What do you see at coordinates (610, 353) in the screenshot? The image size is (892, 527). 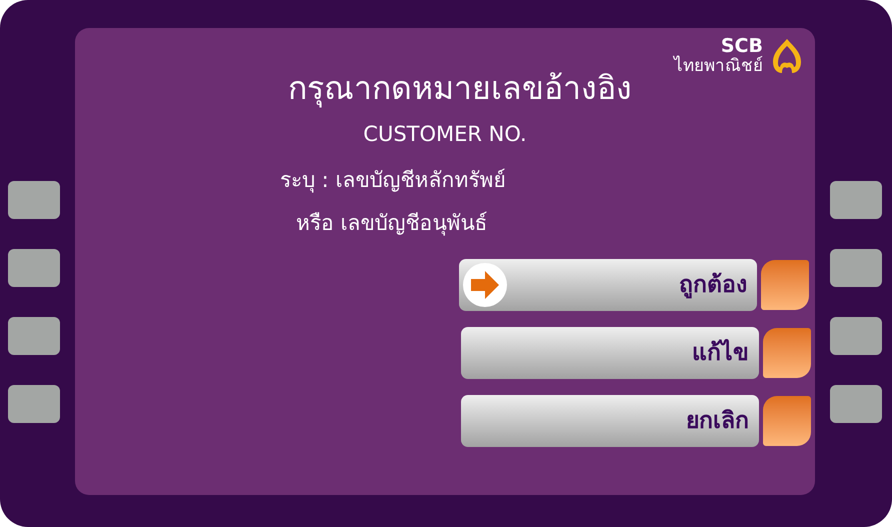 I see `option-button: แก้ไข` at bounding box center [610, 353].